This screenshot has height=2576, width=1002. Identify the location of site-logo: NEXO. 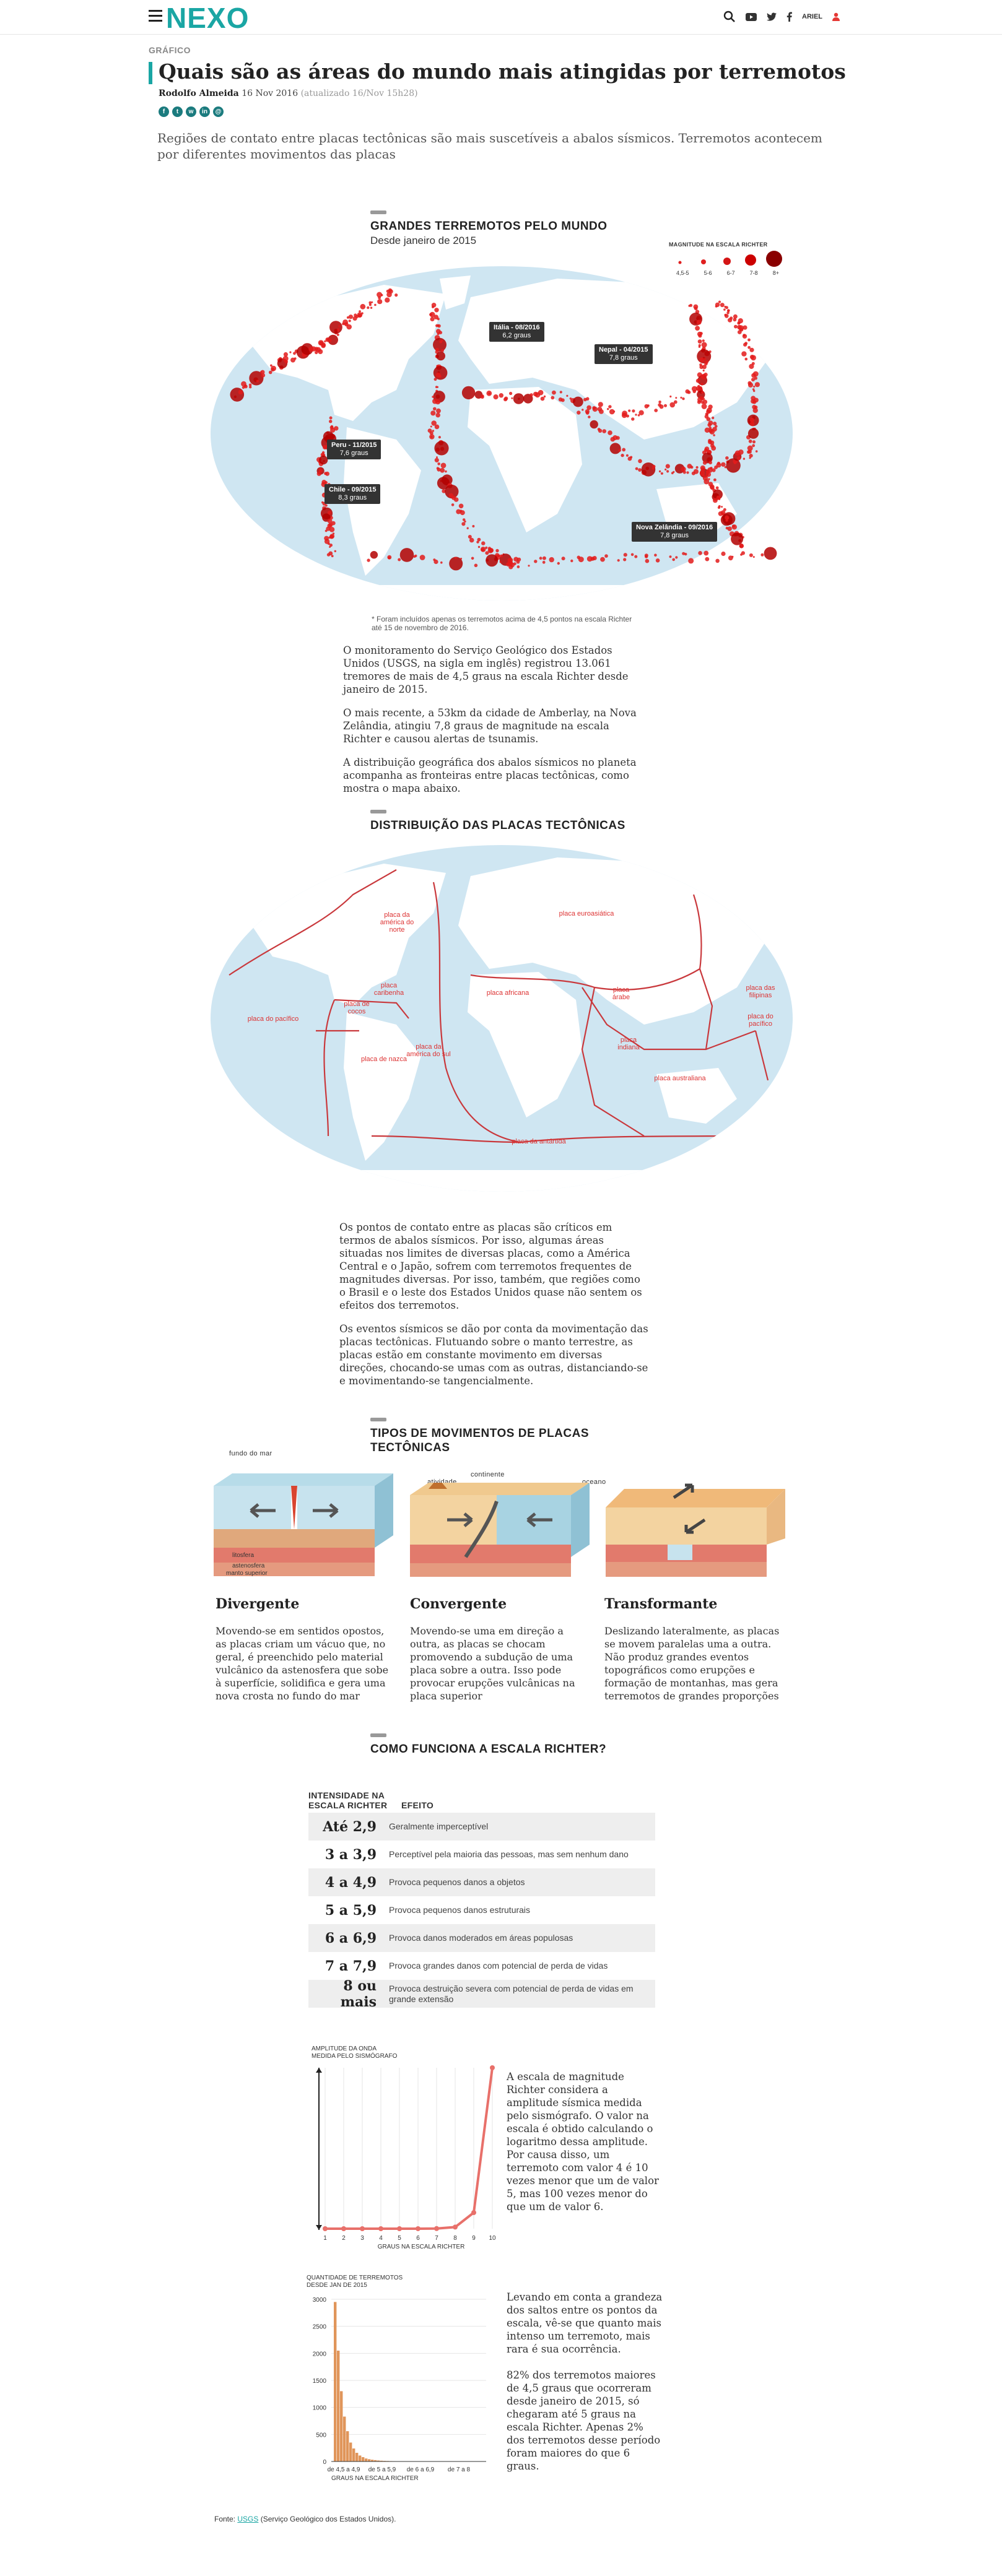
(207, 18).